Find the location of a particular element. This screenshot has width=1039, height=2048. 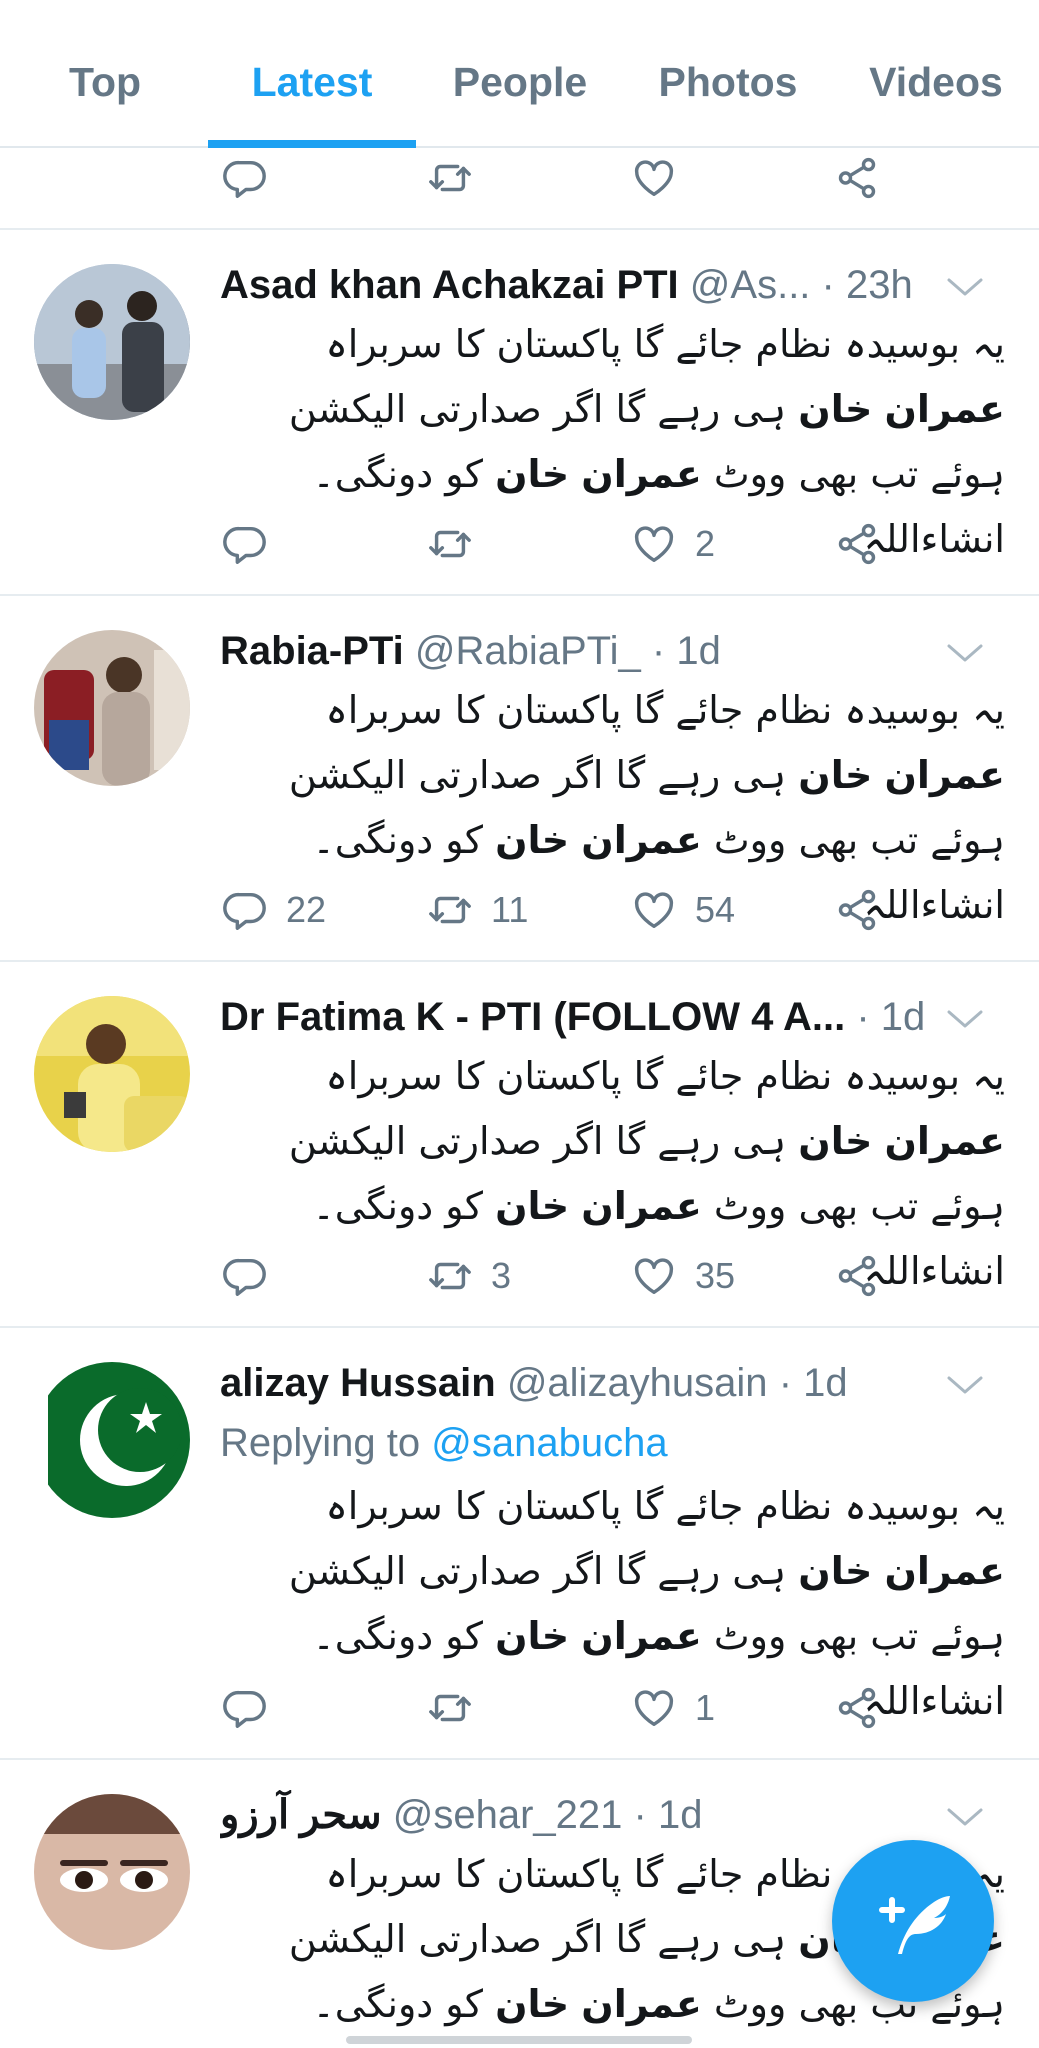

tweet-partial is located at coordinates (519, 189).